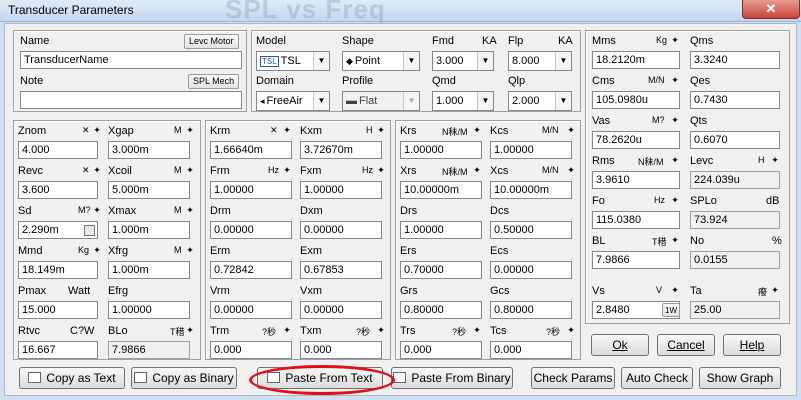 Image resolution: width=801 pixels, height=400 pixels. What do you see at coordinates (341, 150) in the screenshot?
I see `kxm-field: 3.72670m` at bounding box center [341, 150].